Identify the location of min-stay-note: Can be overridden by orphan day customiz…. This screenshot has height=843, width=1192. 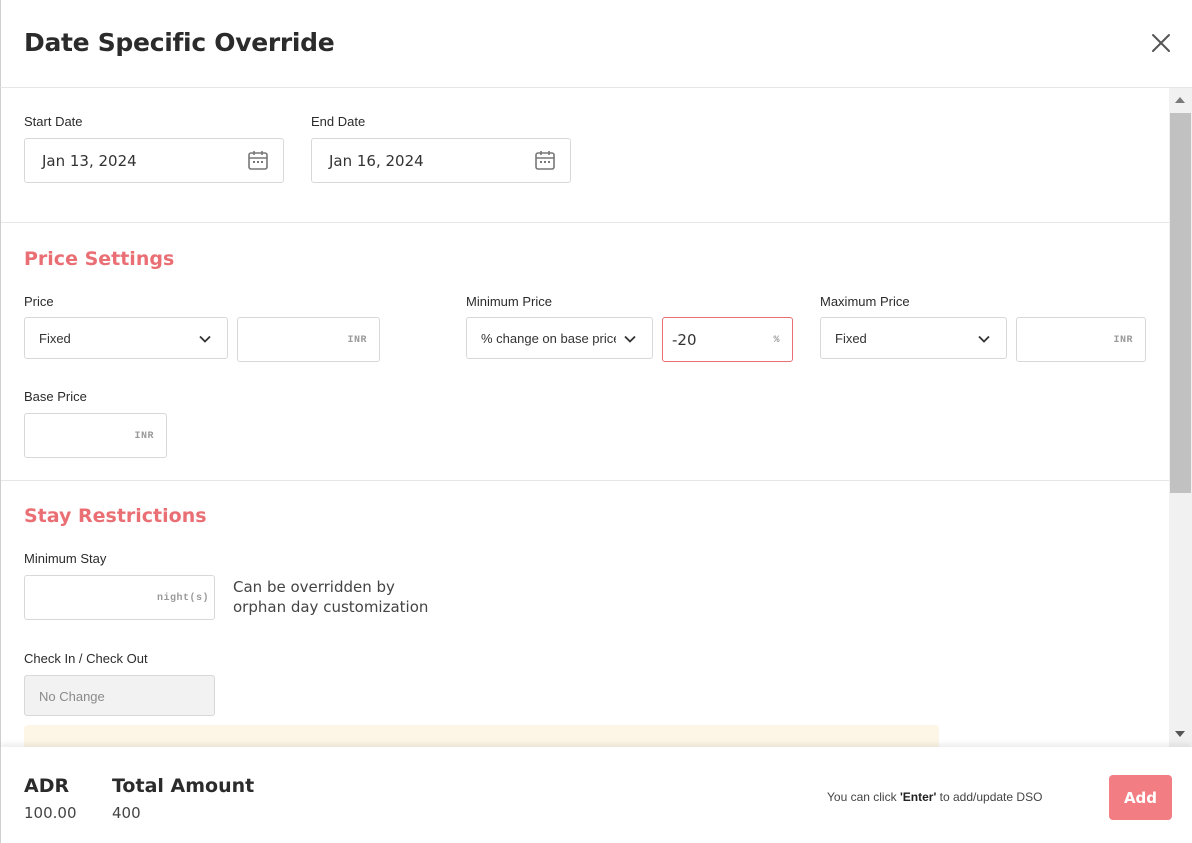
(330, 597).